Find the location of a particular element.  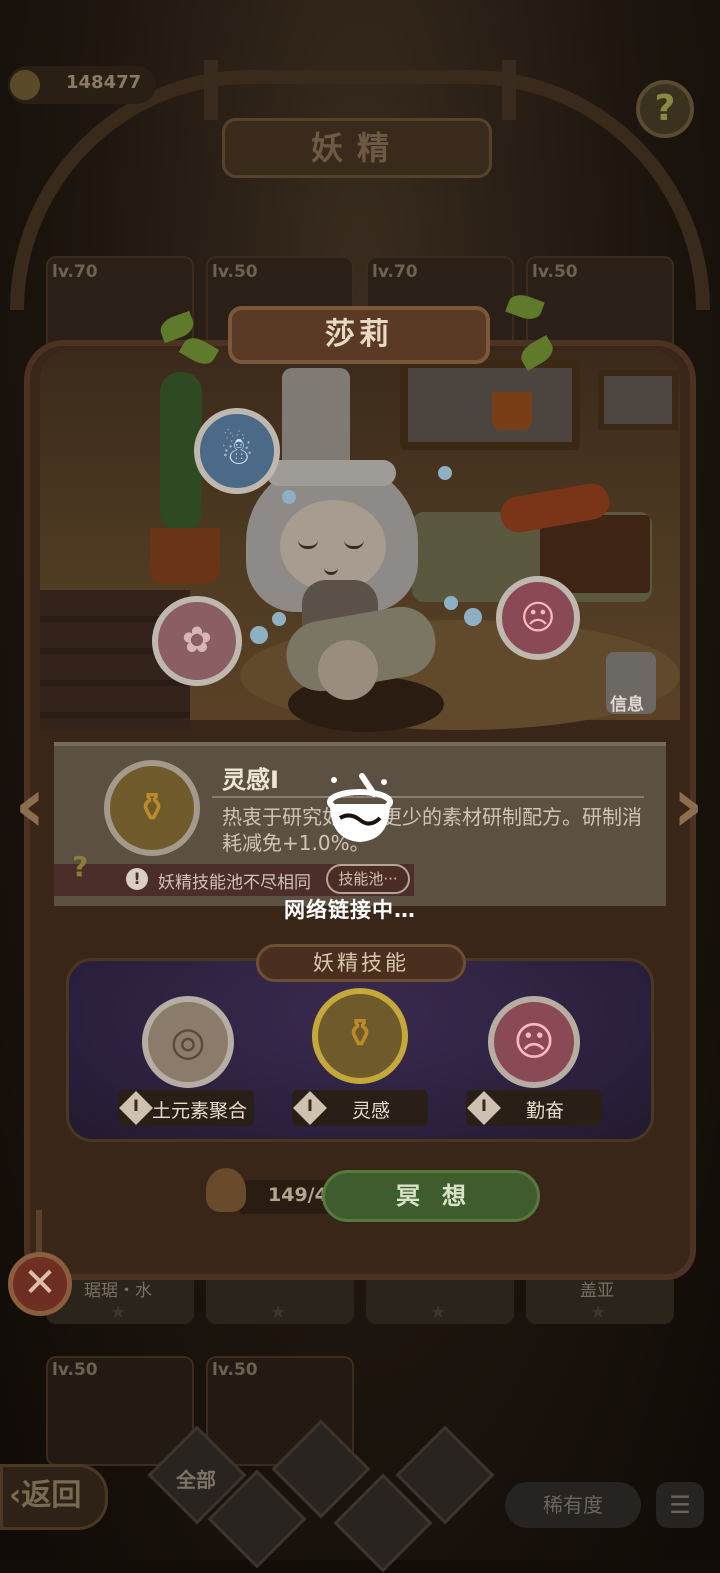

next-arrow-icon: › is located at coordinates (688, 807).